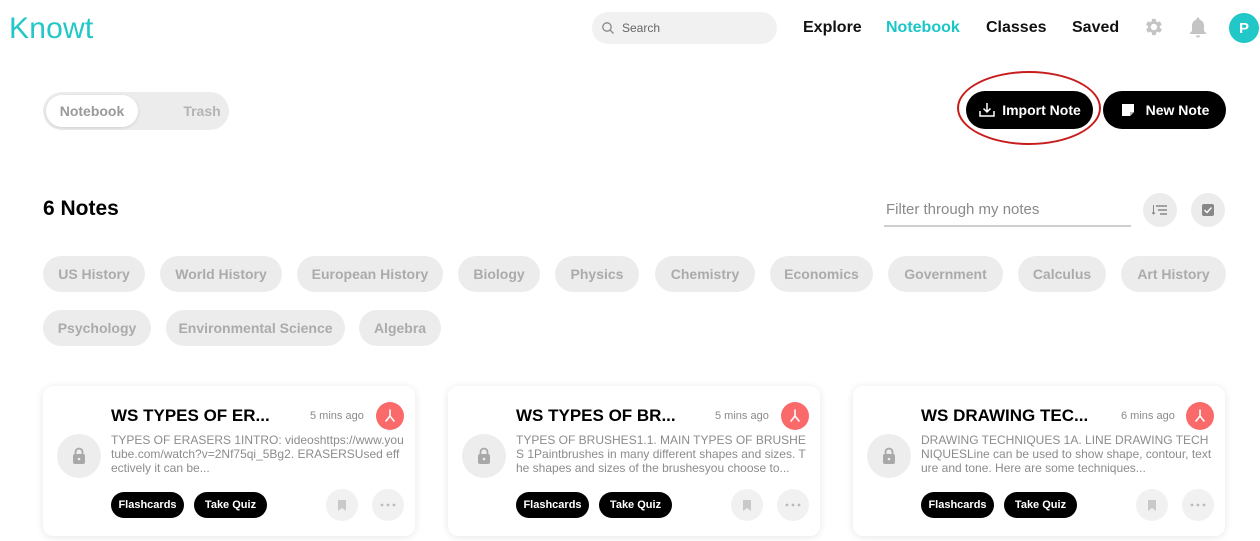 The height and width of the screenshot is (541, 1260). I want to click on chip-world-history: World History, so click(221, 274).